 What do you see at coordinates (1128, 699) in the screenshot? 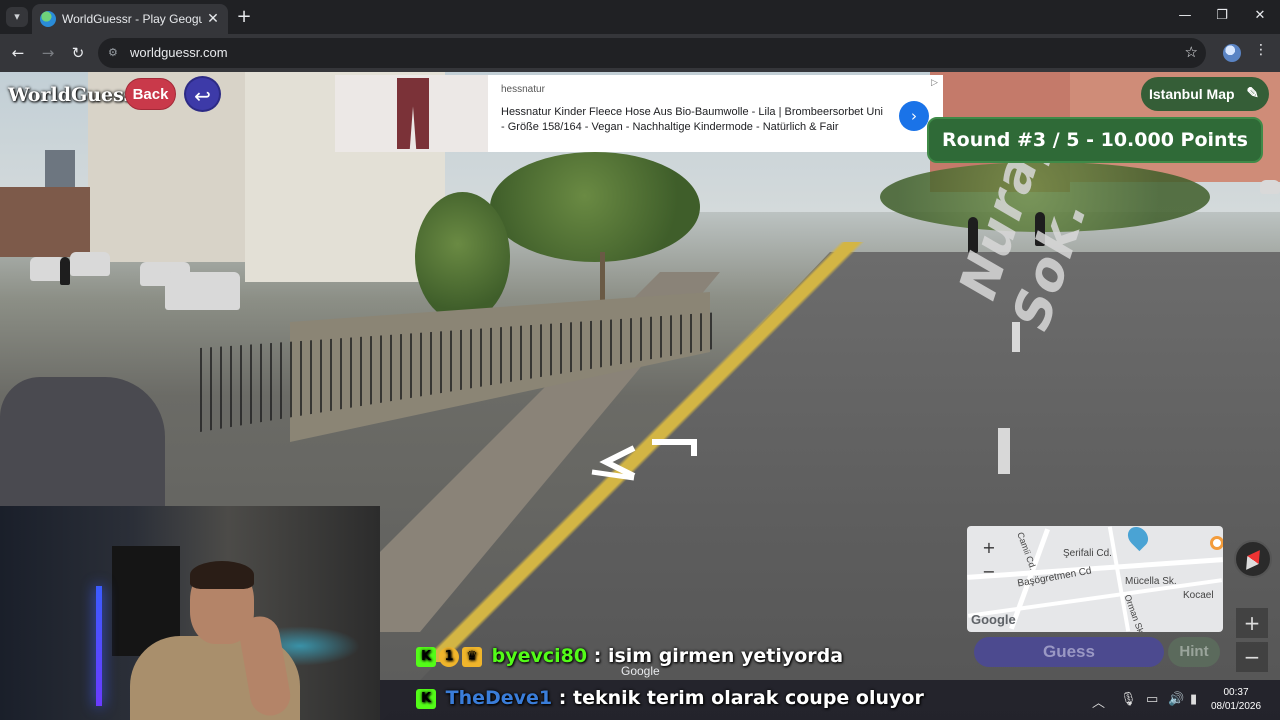
I see `microphone-icon: 🎙` at bounding box center [1128, 699].